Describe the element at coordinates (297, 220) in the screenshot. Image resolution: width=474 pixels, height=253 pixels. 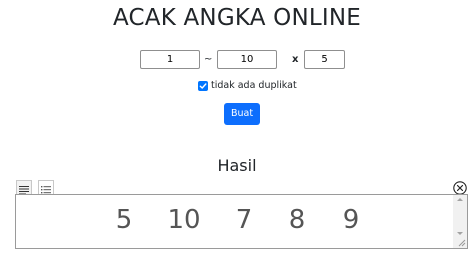
I see `result-number: 8` at that location.